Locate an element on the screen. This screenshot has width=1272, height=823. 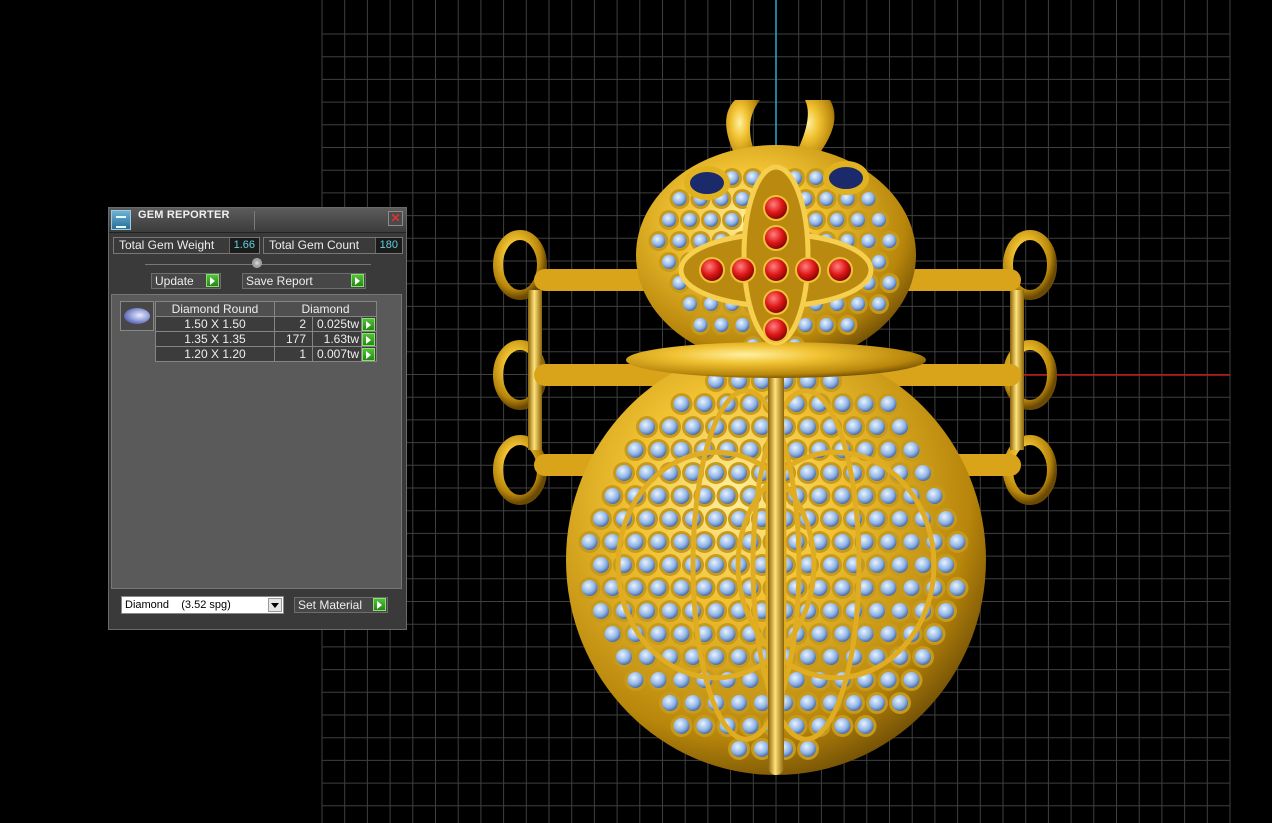
close-icon: ✕ is located at coordinates (395, 218).